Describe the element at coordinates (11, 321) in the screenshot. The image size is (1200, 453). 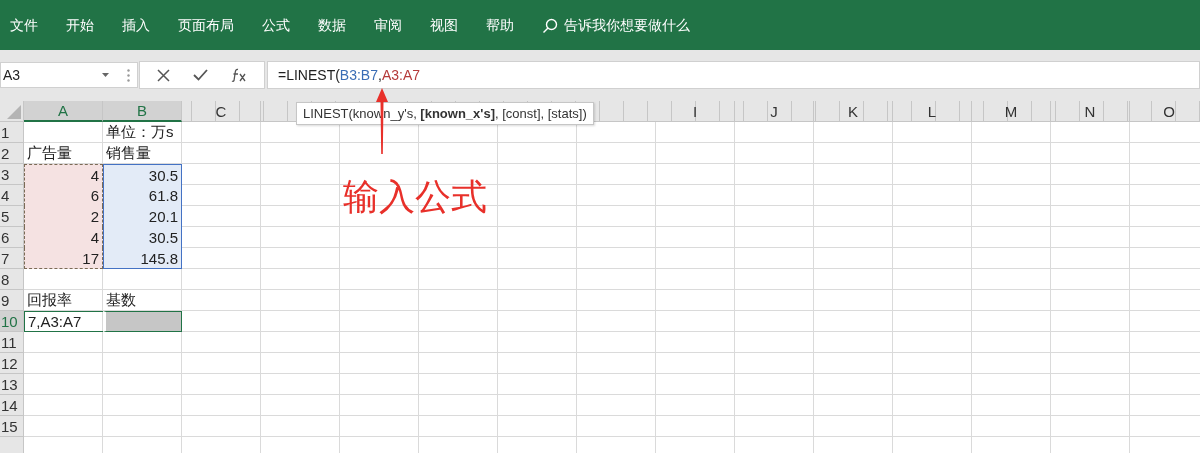
I see `row-header: 10` at that location.